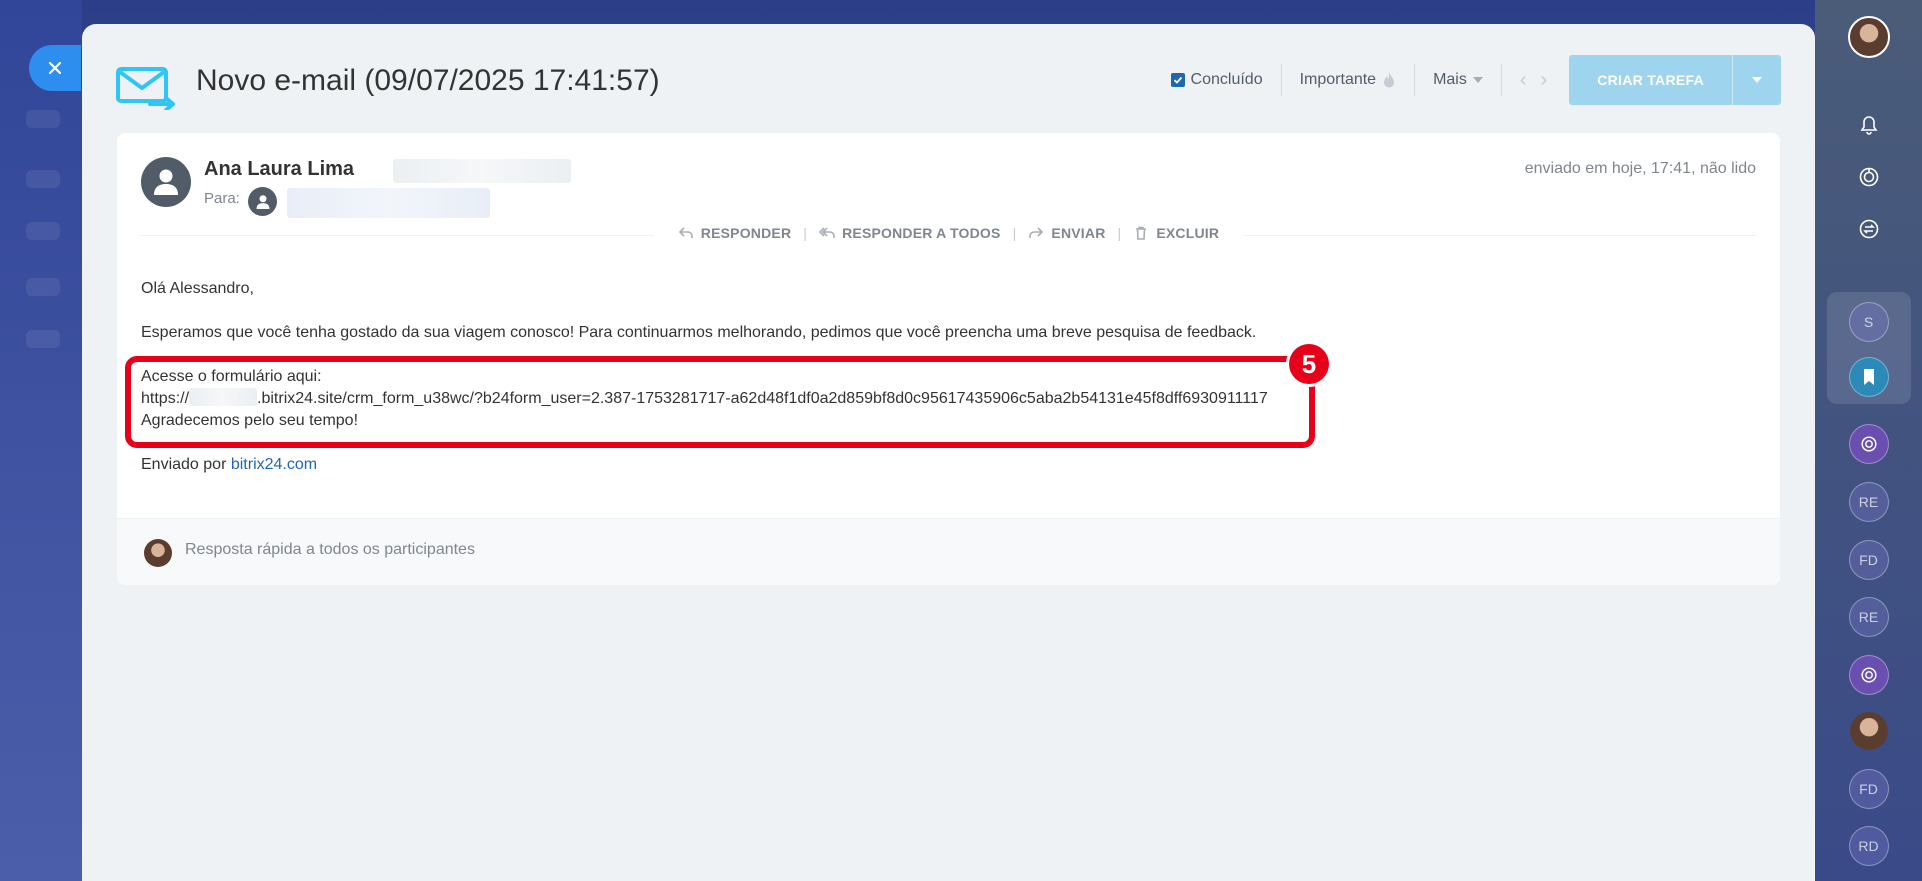 Image resolution: width=1922 pixels, height=881 pixels. I want to click on reply-all-icon, so click(827, 232).